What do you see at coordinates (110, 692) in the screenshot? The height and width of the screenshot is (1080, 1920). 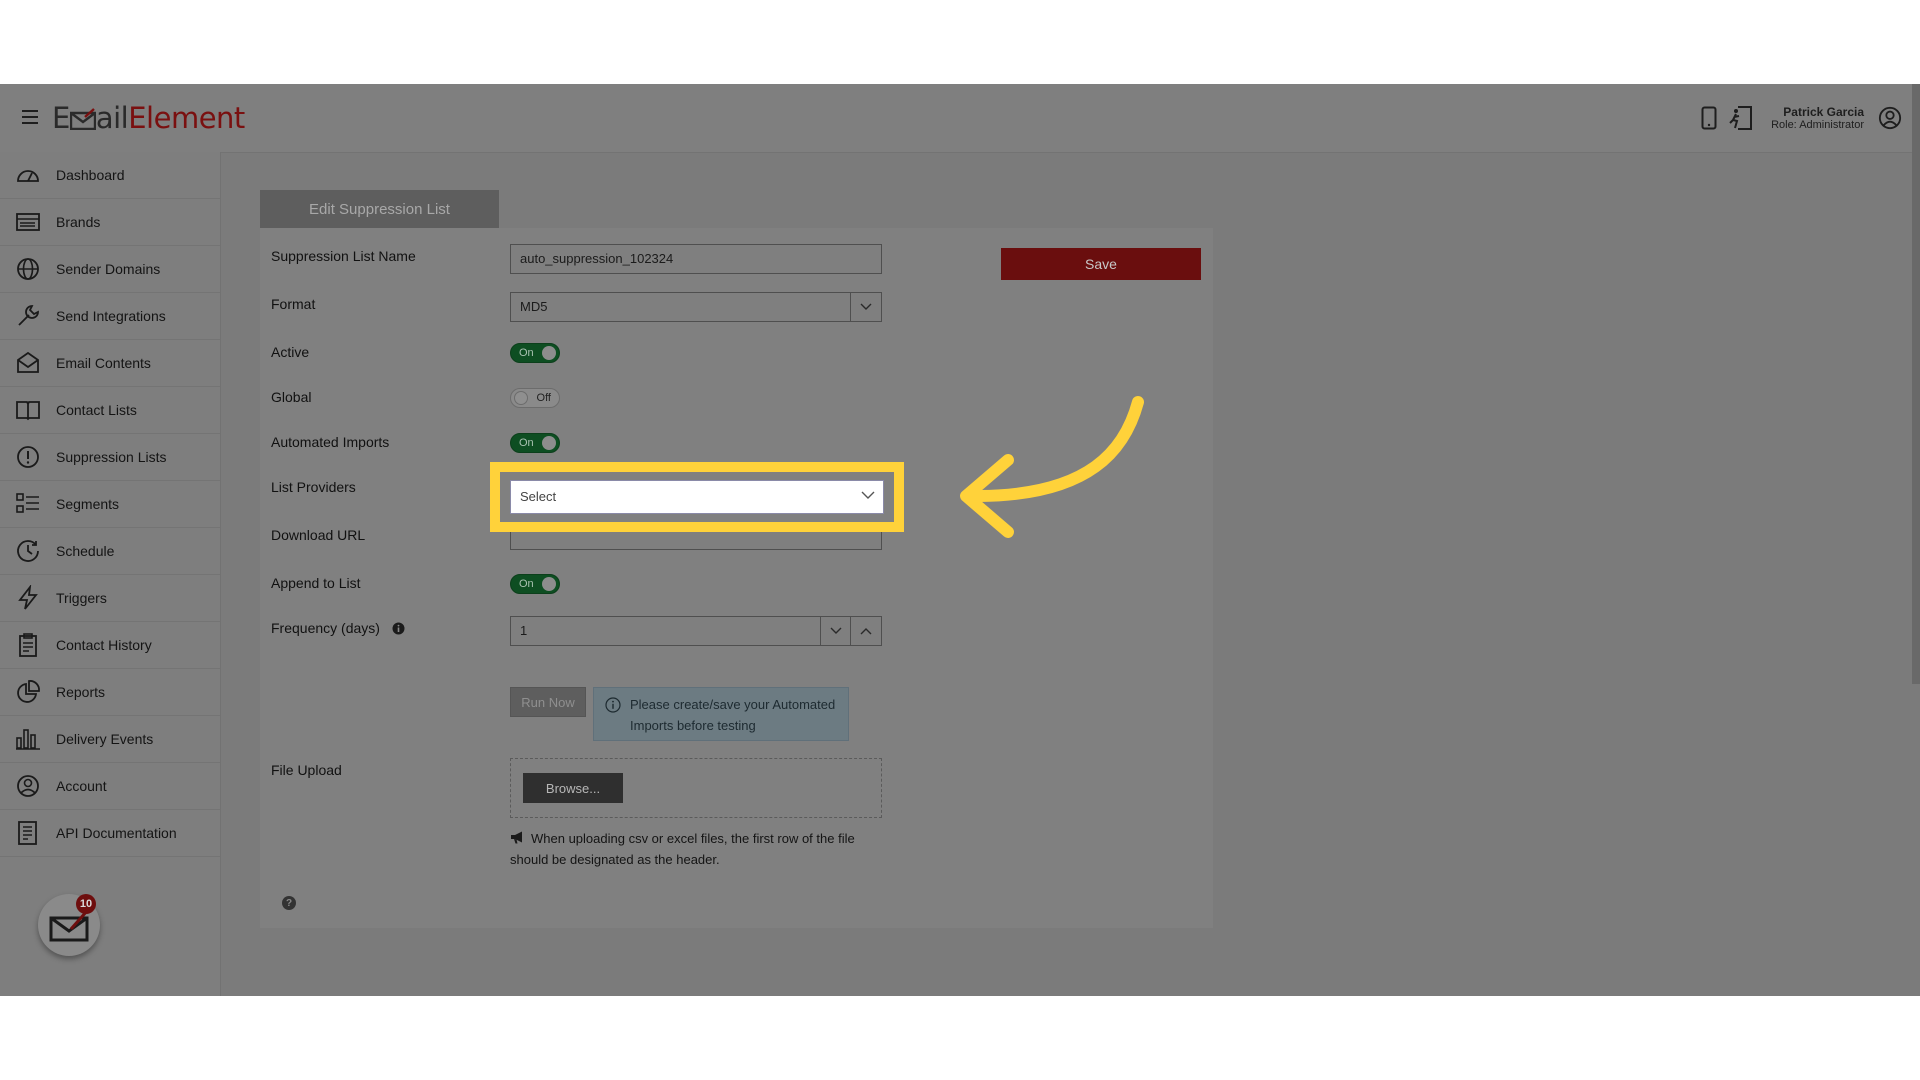 I see `sidebar-item-reports: Reports` at bounding box center [110, 692].